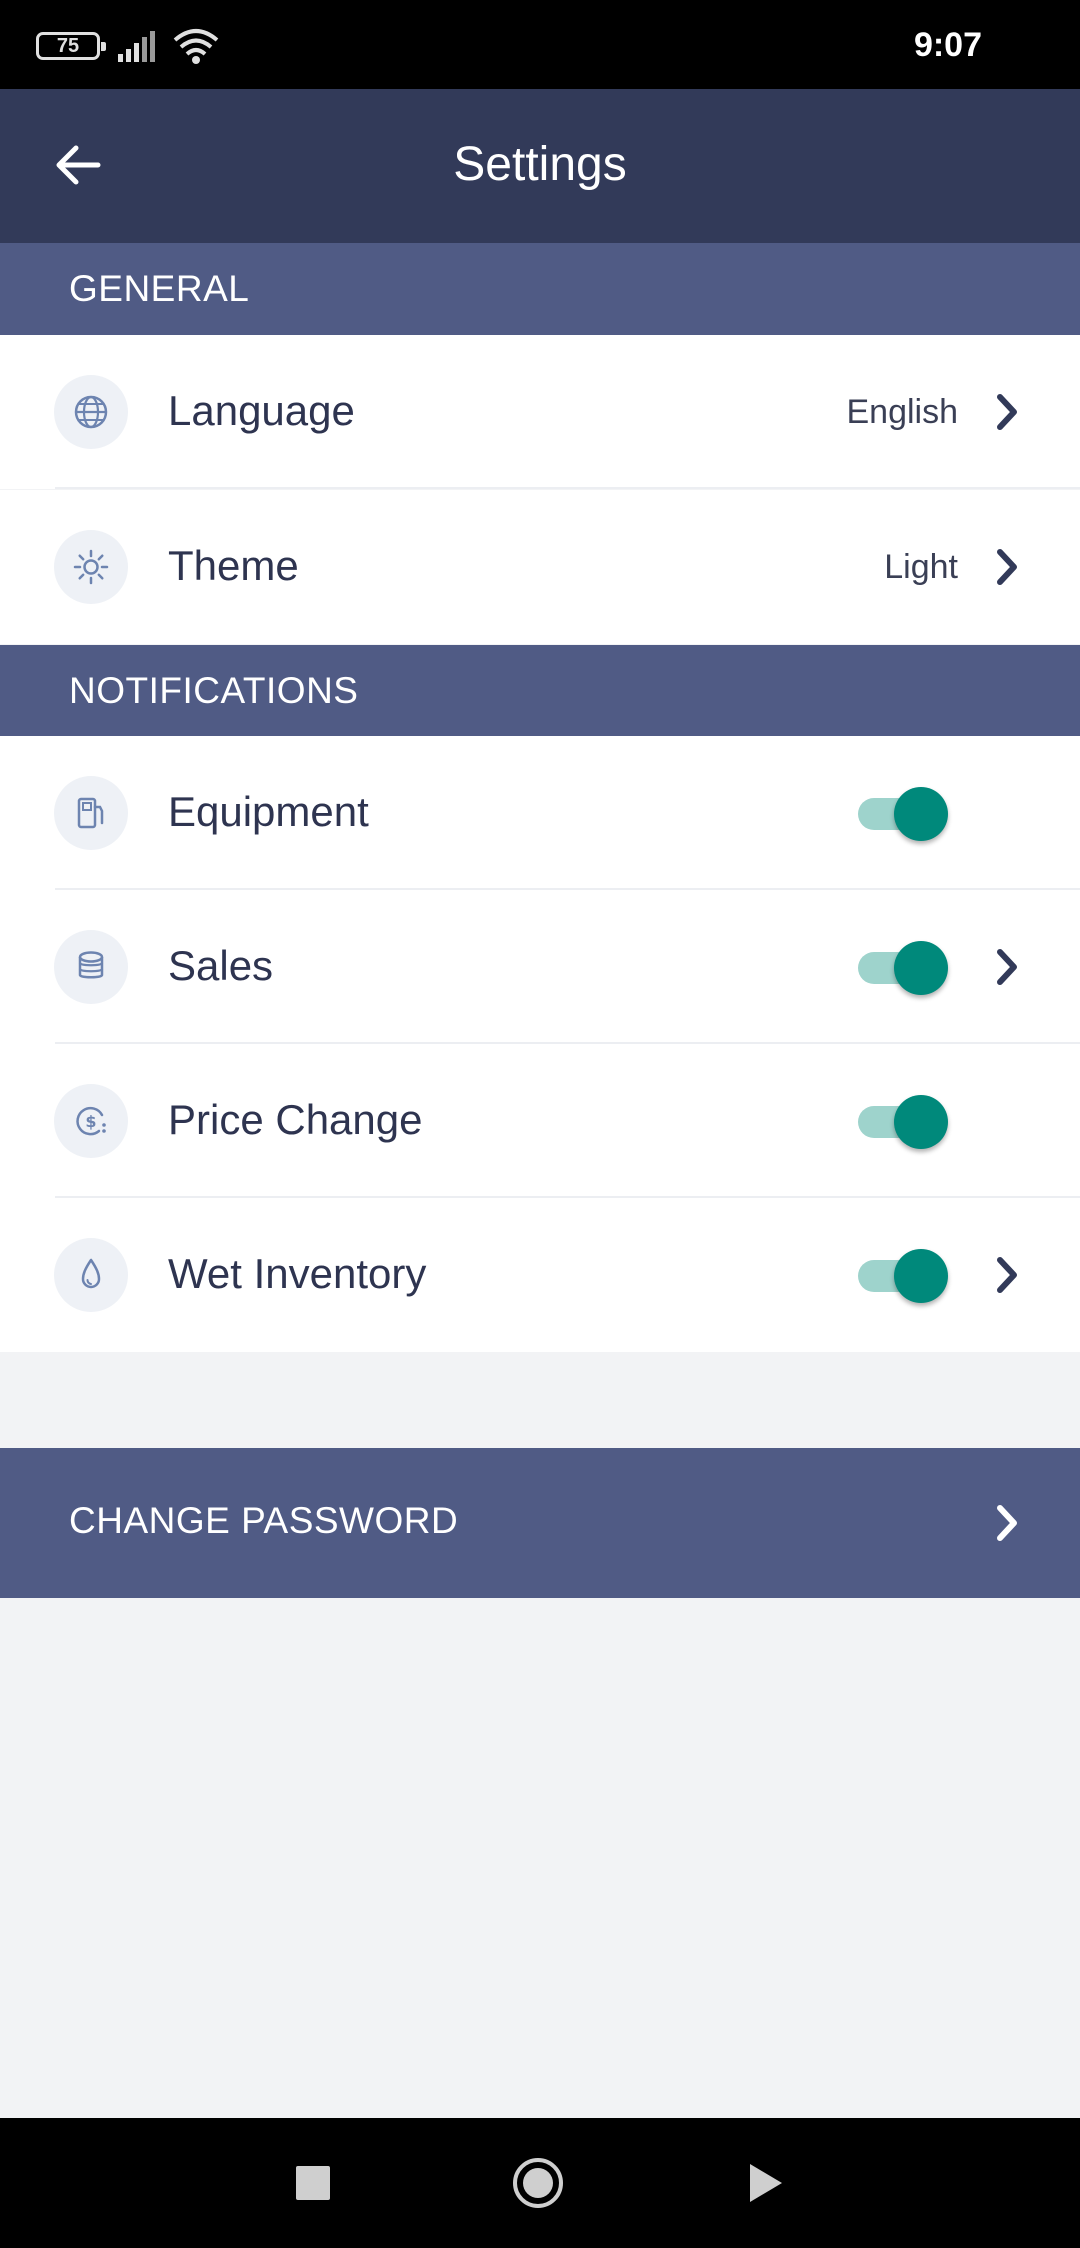  Describe the element at coordinates (921, 567) in the screenshot. I see `theme-value: Light` at that location.